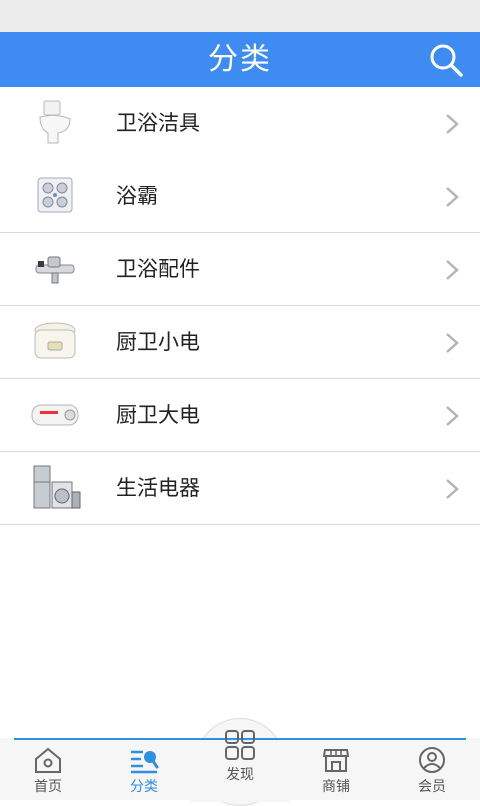 The width and height of the screenshot is (480, 806). What do you see at coordinates (240, 774) in the screenshot?
I see `tab-label: 发现` at bounding box center [240, 774].